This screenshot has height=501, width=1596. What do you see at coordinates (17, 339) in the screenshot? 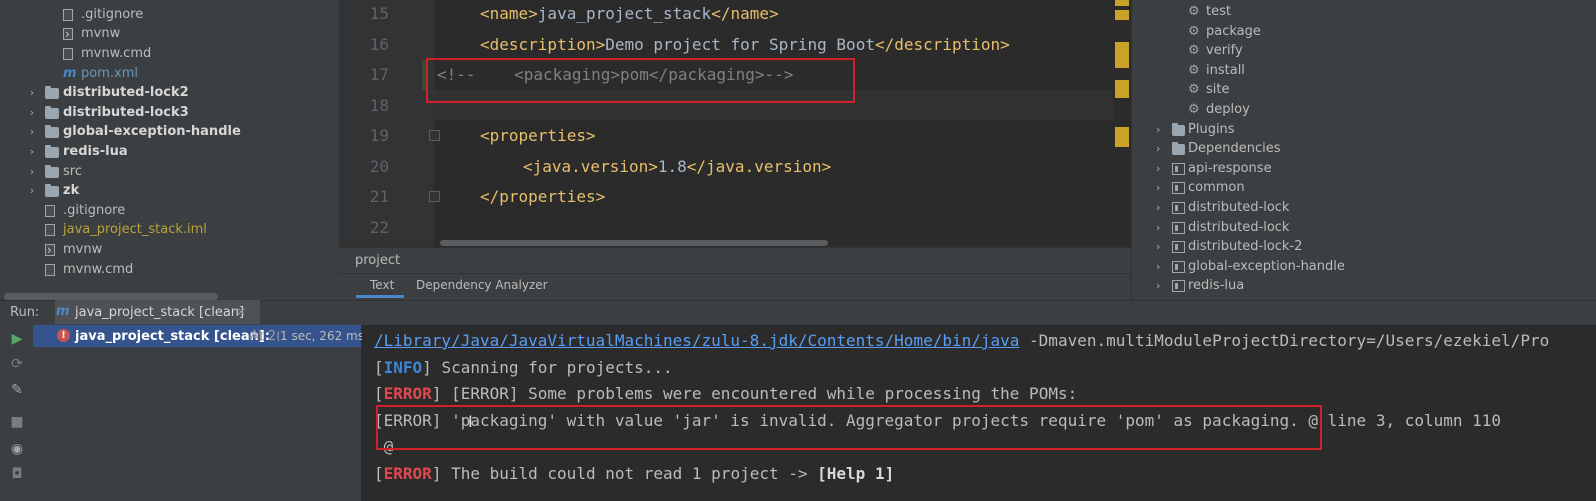
I see `rerun-icon: ▶` at bounding box center [17, 339].